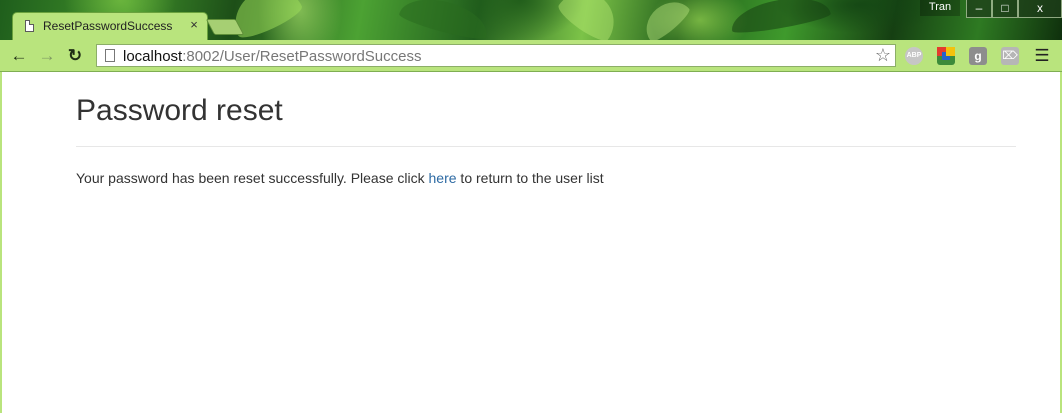 Image resolution: width=1062 pixels, height=413 pixels. Describe the element at coordinates (179, 110) in the screenshot. I see `page-title: Password reset` at that location.